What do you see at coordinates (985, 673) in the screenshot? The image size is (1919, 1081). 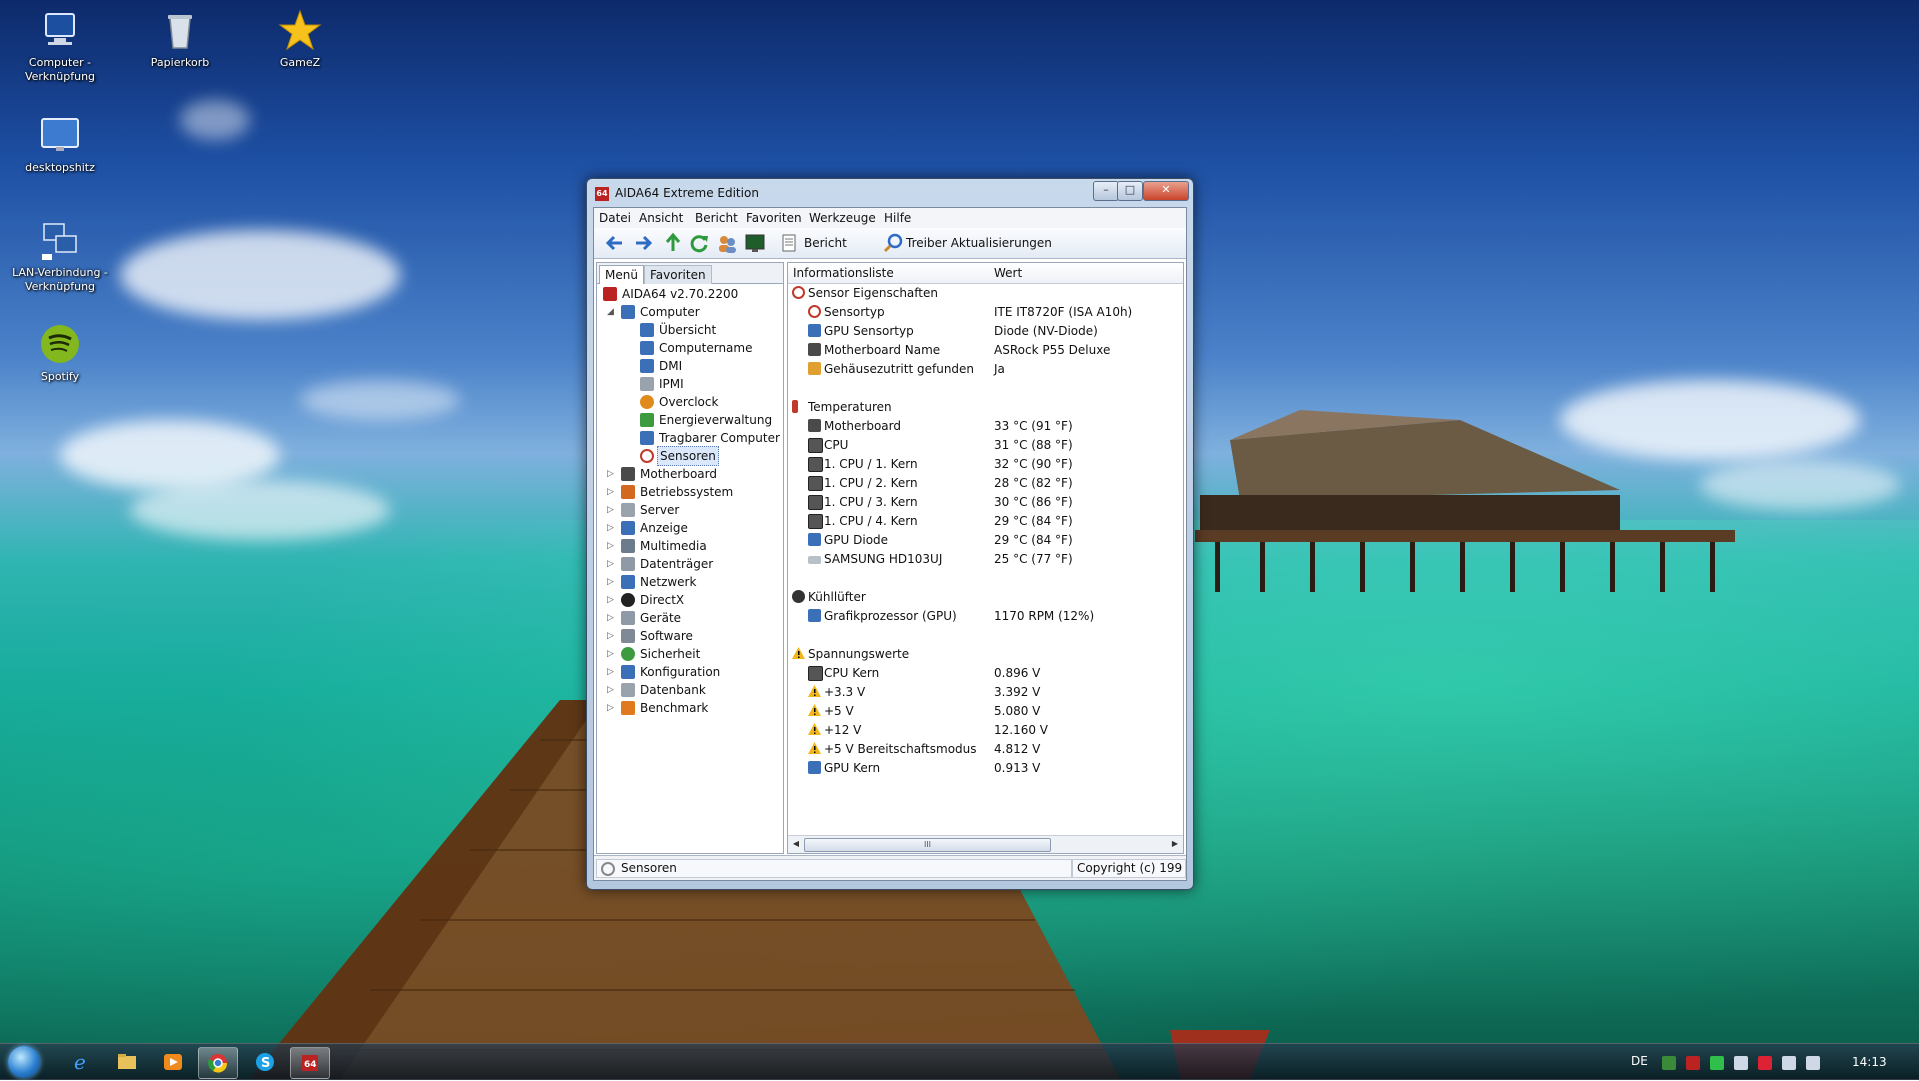 I see `info-row: CPU Kern 0.896 V` at bounding box center [985, 673].